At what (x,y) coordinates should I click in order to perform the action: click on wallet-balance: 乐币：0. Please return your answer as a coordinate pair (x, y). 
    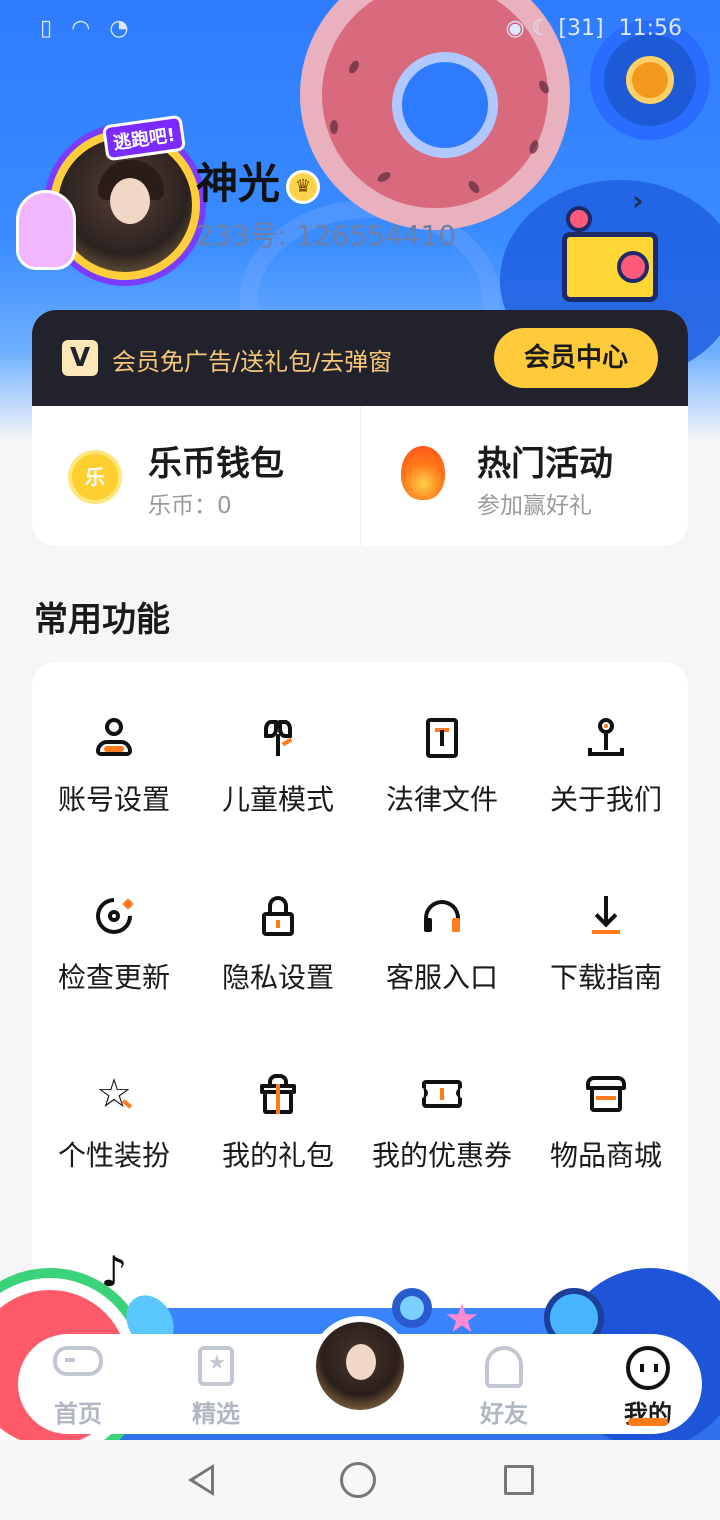
    Looking at the image, I should click on (190, 506).